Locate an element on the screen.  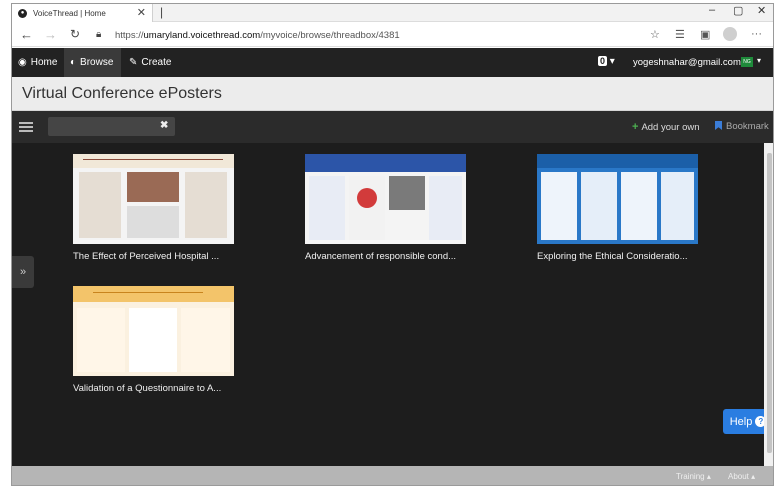
new-tab-icon: | is located at coordinates (161, 12).